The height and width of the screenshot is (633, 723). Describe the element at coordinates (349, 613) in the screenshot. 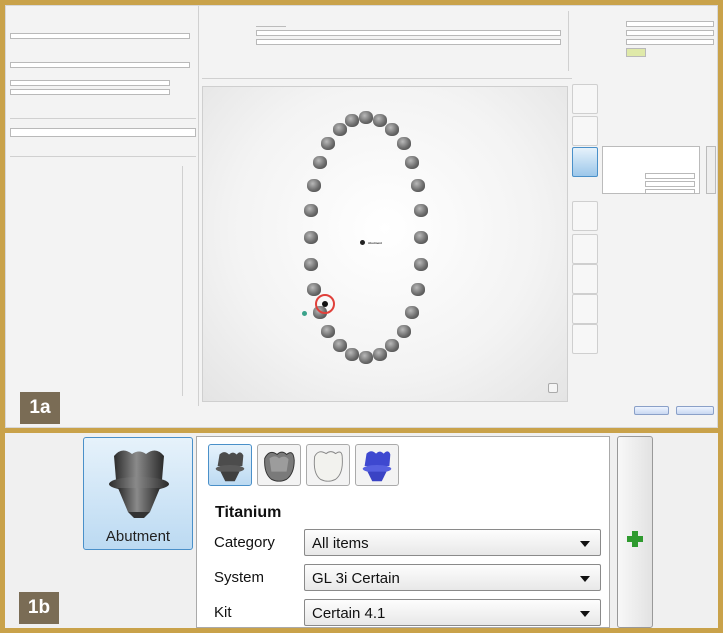

I see `kit-value: Certain 4.1` at that location.